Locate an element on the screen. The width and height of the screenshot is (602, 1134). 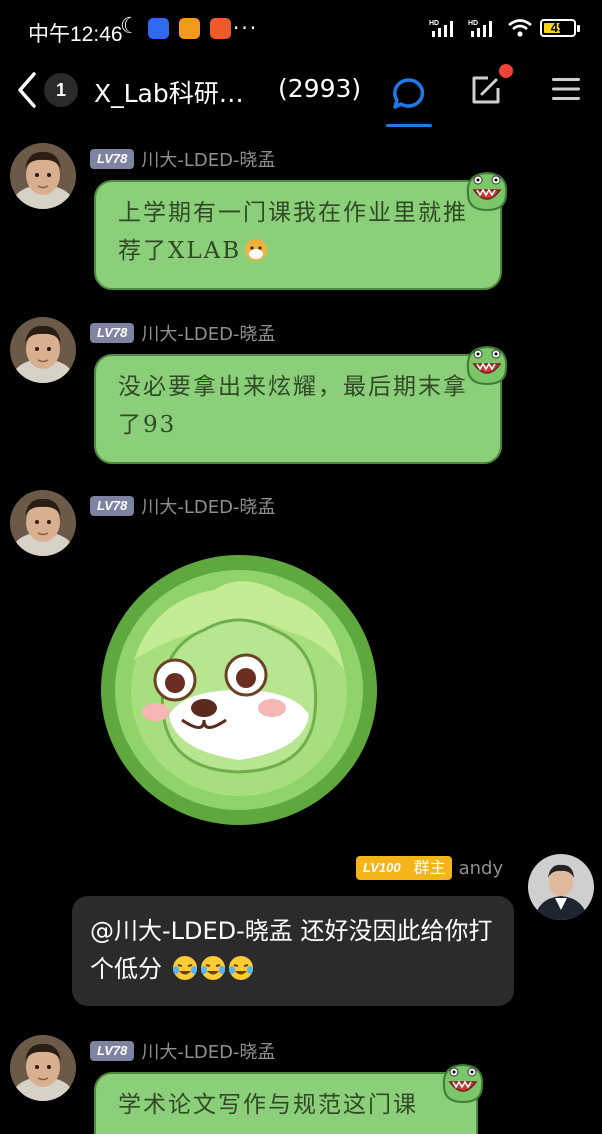
message-text: 没必要拿出来炫耀，最后期末拿了93 is located at coordinates (293, 406).